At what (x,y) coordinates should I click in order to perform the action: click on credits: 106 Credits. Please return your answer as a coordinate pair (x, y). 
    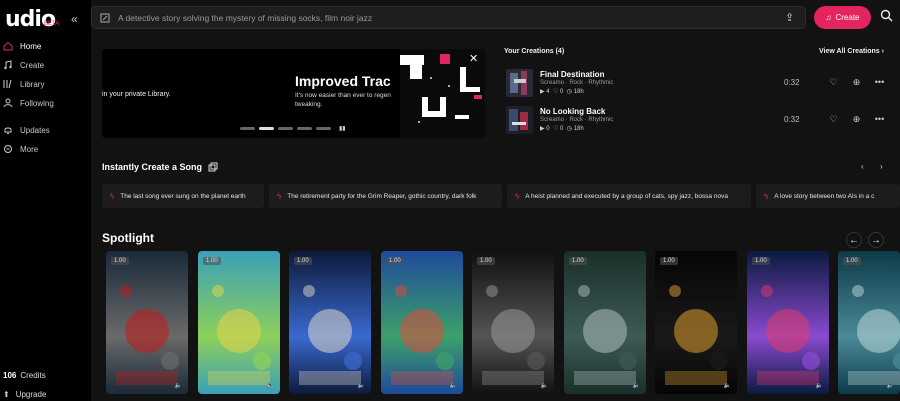
    Looking at the image, I should click on (24, 375).